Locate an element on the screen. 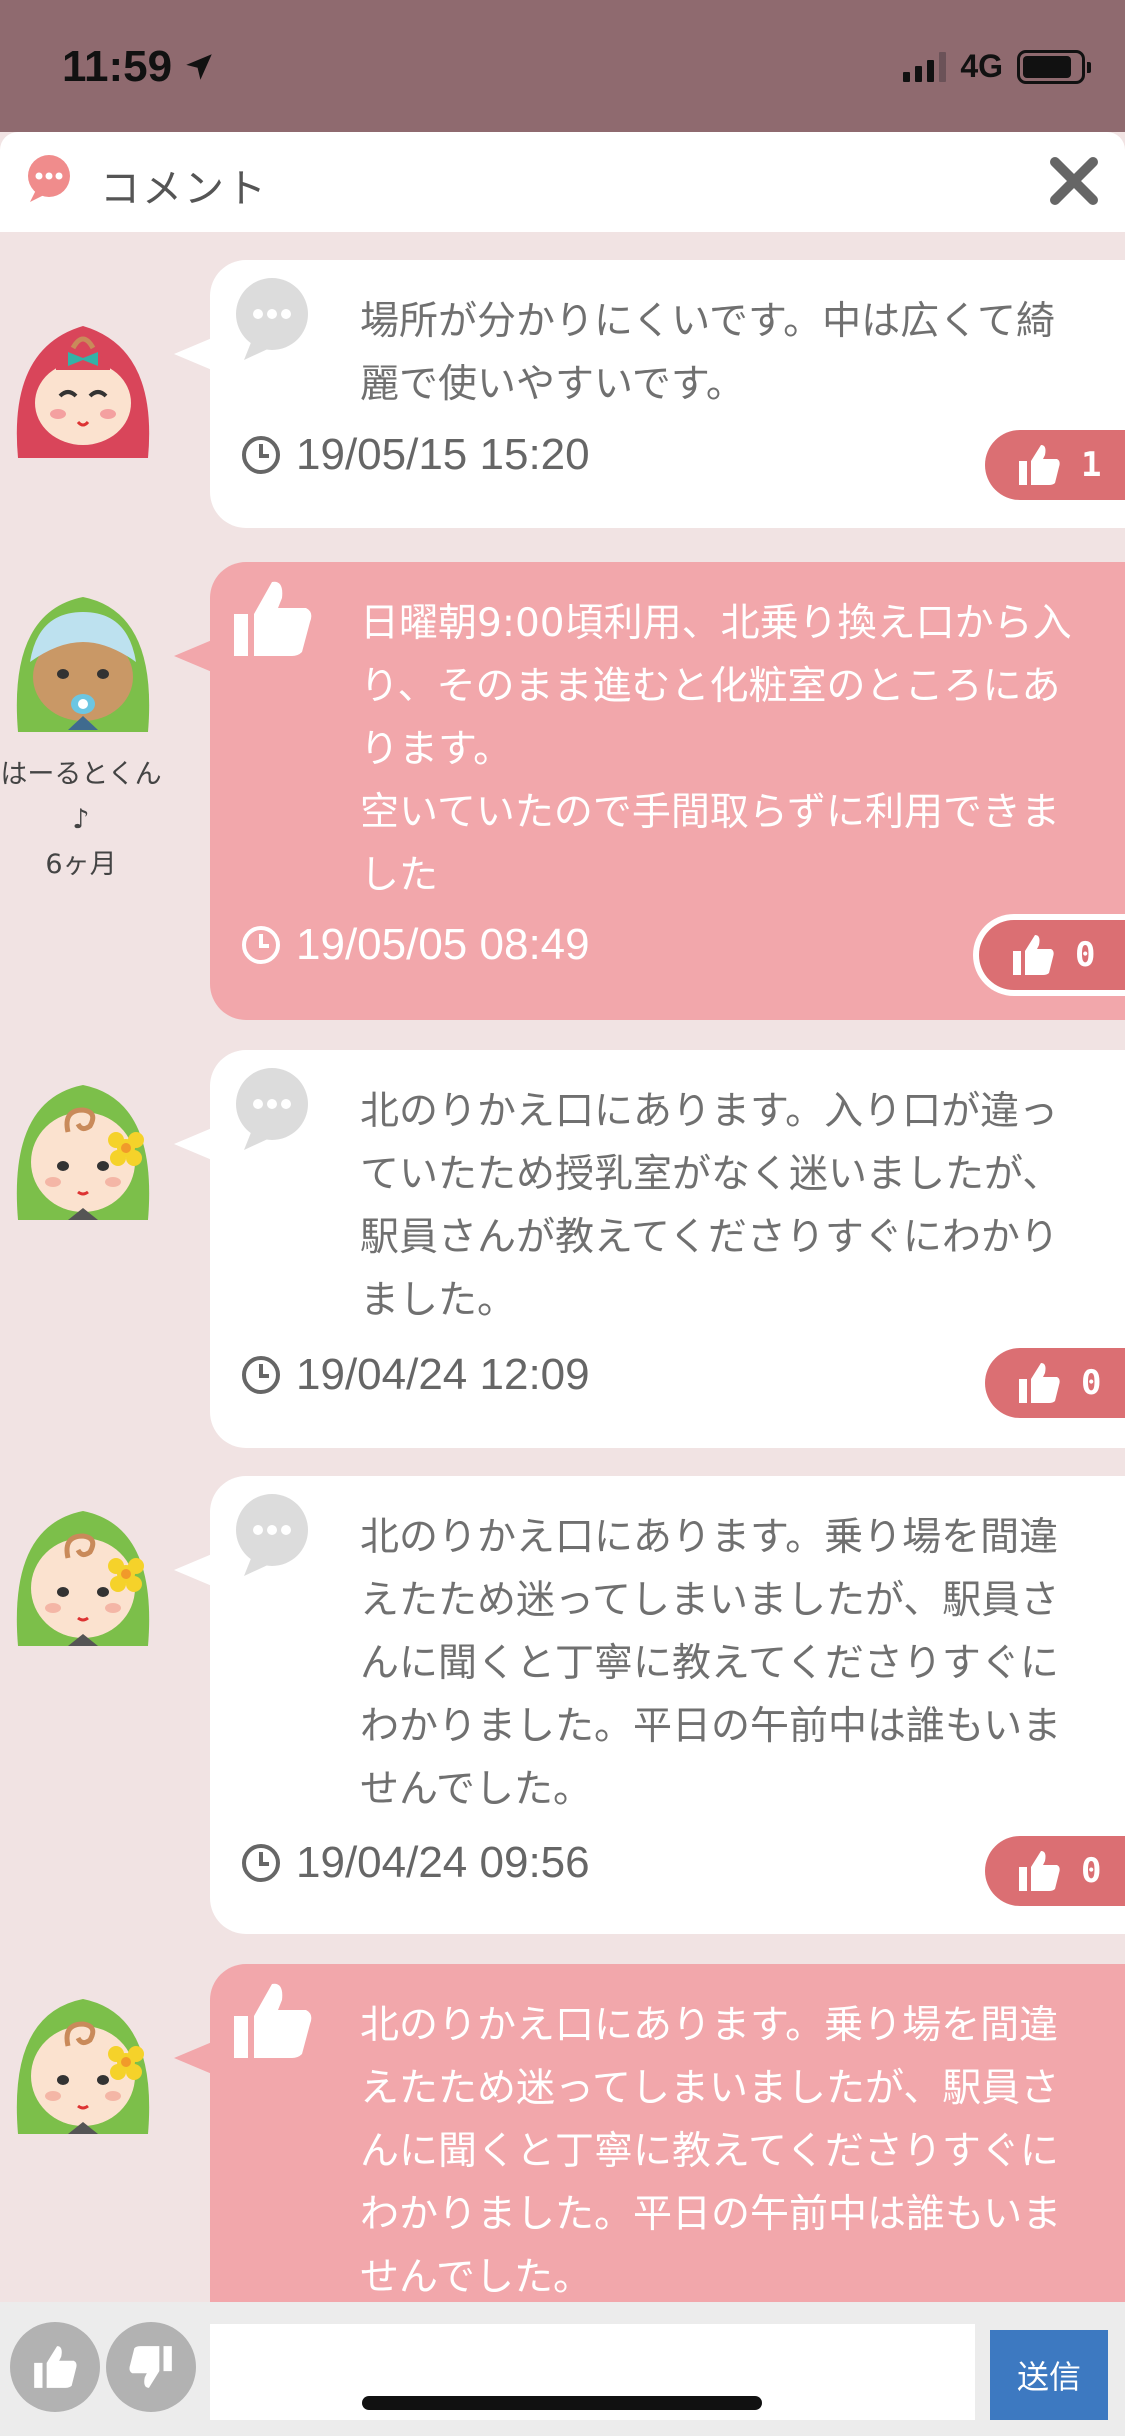 The image size is (1125, 2436). timestamp-text: 19/05/15 15:20 is located at coordinates (443, 454).